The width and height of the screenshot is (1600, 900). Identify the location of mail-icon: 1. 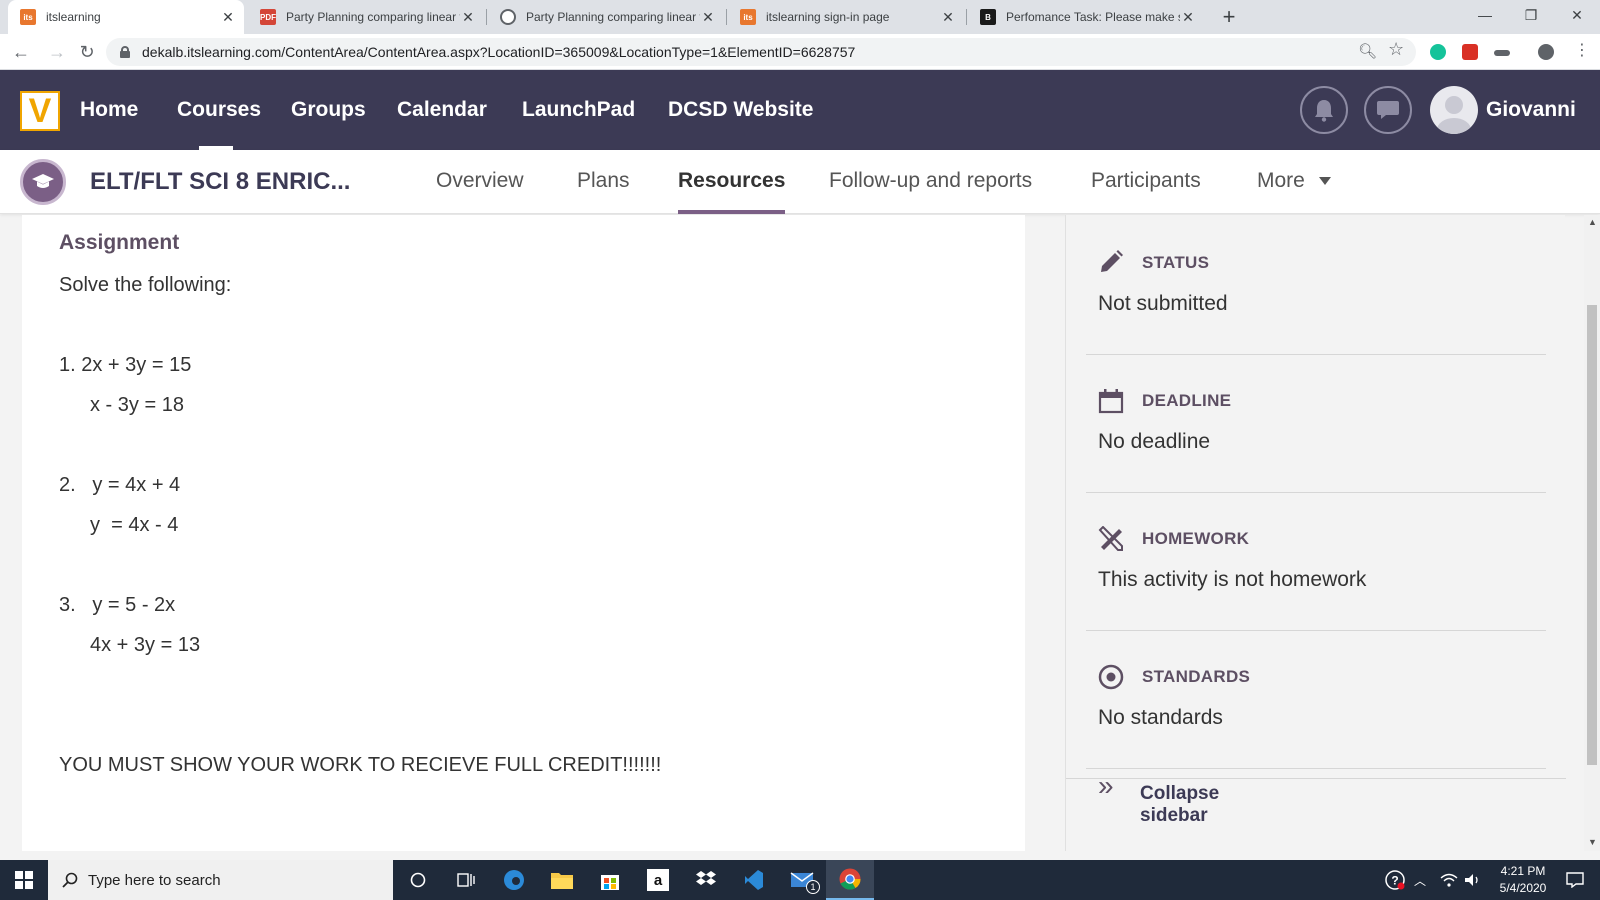
(802, 880).